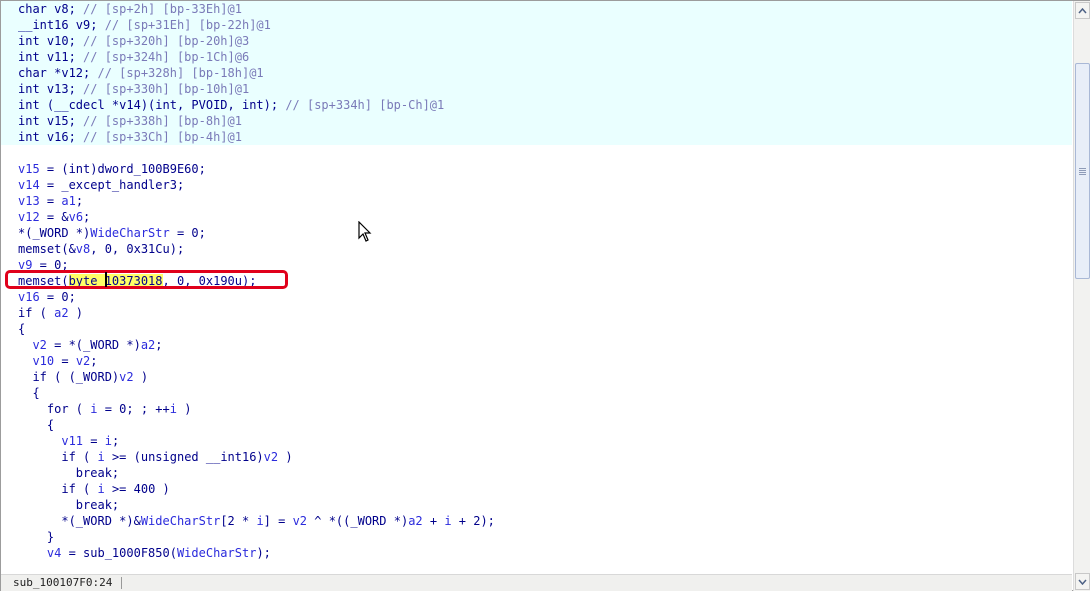 The width and height of the screenshot is (1090, 591). What do you see at coordinates (121, 583) in the screenshot?
I see `status-divider` at bounding box center [121, 583].